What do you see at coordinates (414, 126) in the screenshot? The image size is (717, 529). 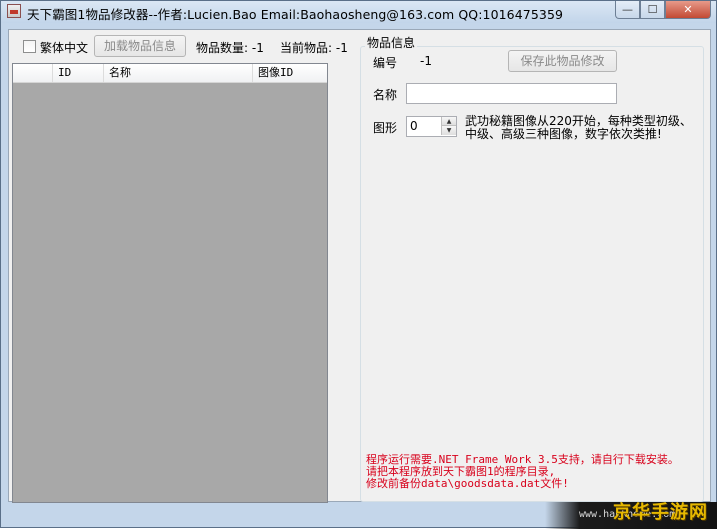 I see `shape-value: 0` at bounding box center [414, 126].